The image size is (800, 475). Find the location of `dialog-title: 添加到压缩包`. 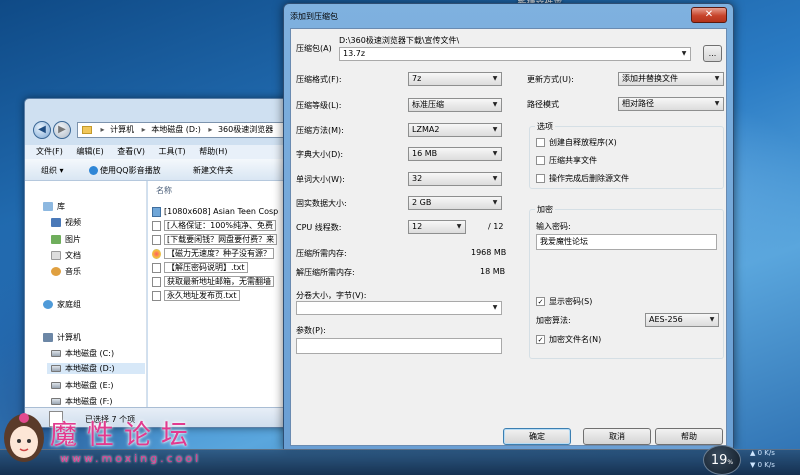

dialog-title: 添加到压缩包 is located at coordinates (314, 16).